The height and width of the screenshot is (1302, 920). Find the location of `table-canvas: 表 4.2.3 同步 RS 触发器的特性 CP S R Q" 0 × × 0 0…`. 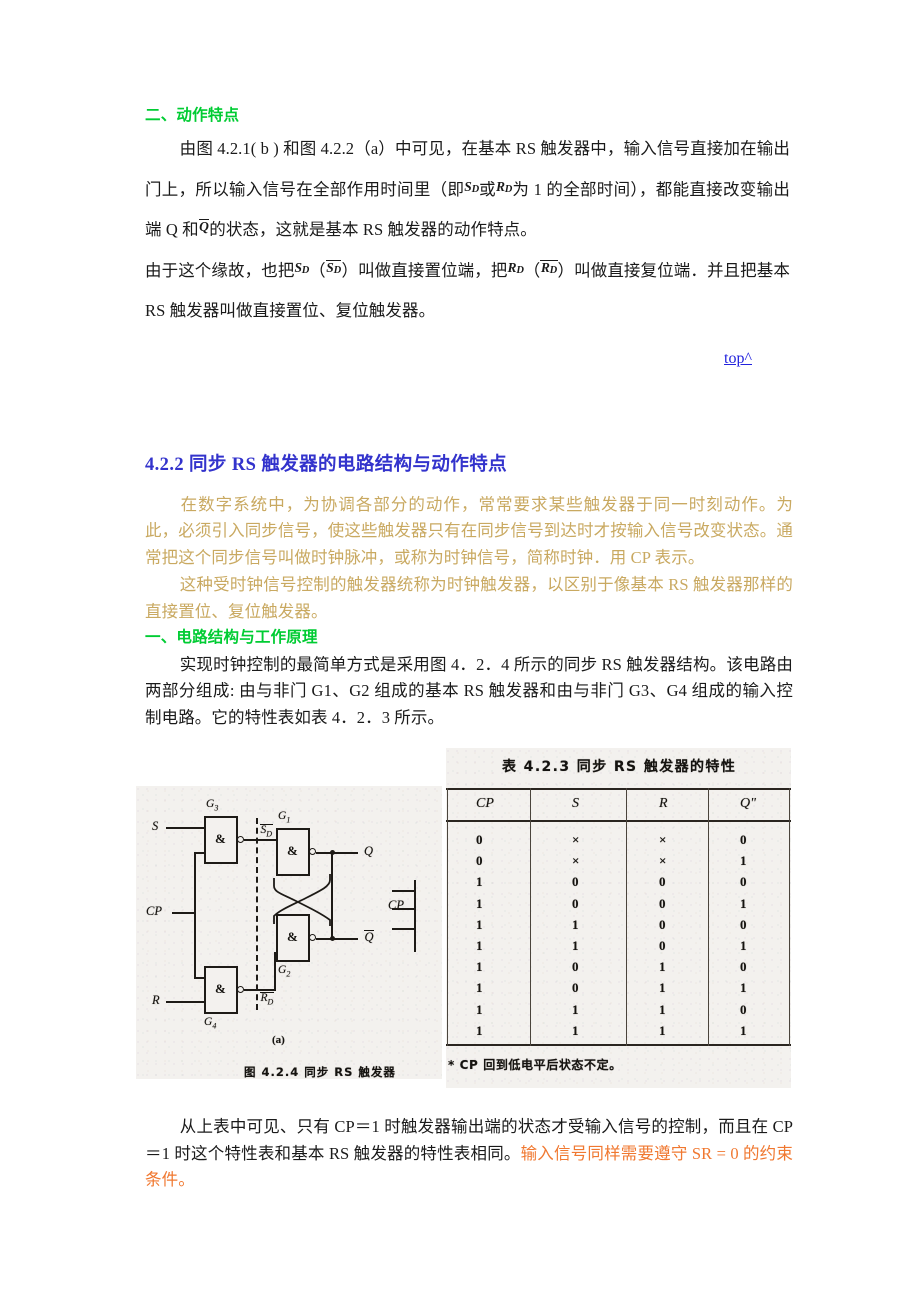

table-canvas: 表 4.2.3 同步 RS 触发器的特性 CP S R Q" 0 × × 0 0… is located at coordinates (618, 918).